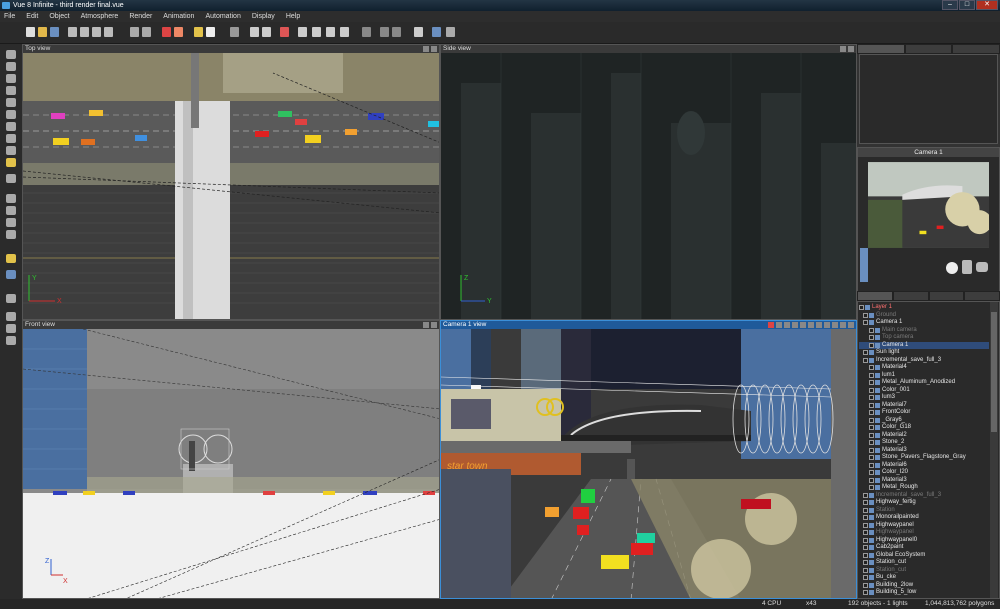  What do you see at coordinates (222, 16) in the screenshot?
I see `menu-automation: Automation` at bounding box center [222, 16].